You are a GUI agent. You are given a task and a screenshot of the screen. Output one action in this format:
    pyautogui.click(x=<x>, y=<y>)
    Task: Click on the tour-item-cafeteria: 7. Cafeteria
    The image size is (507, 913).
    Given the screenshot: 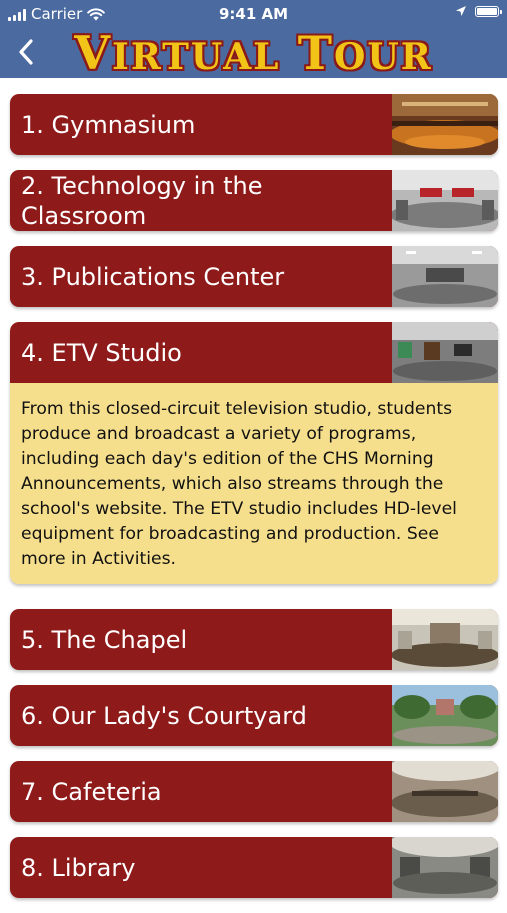 What is the action you would take?
    pyautogui.click(x=254, y=791)
    